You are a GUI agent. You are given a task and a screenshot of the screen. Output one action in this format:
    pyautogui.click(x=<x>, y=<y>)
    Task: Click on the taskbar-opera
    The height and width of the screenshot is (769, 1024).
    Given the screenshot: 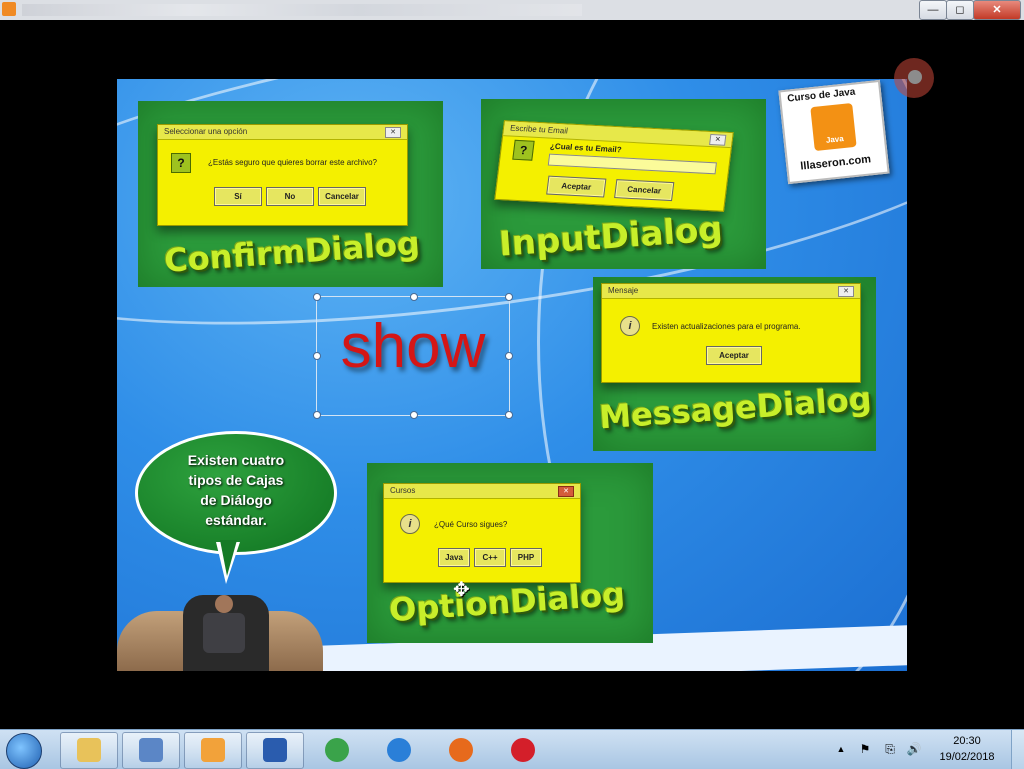 What is the action you would take?
    pyautogui.click(x=523, y=750)
    